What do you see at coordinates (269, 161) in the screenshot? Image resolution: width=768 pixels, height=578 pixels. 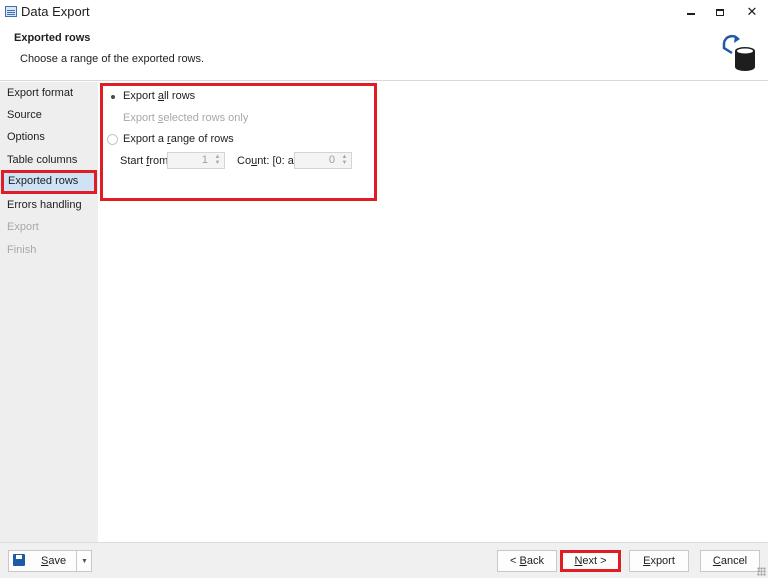 I see `count-label: Count: [0: all]` at bounding box center [269, 161].